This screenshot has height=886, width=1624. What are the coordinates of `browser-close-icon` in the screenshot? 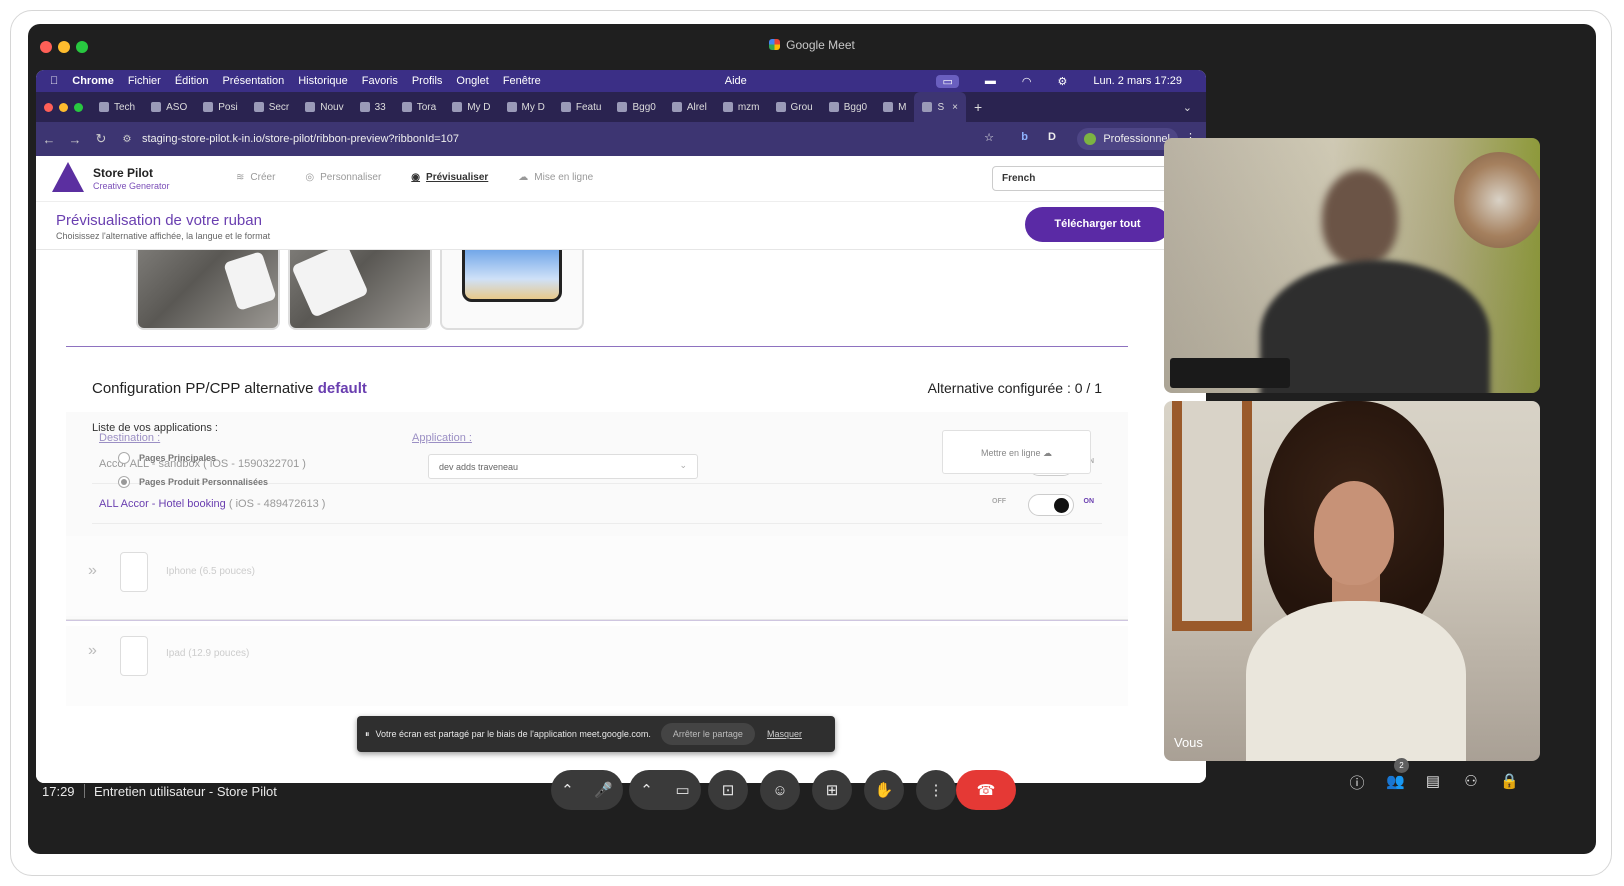 It's located at (48, 107).